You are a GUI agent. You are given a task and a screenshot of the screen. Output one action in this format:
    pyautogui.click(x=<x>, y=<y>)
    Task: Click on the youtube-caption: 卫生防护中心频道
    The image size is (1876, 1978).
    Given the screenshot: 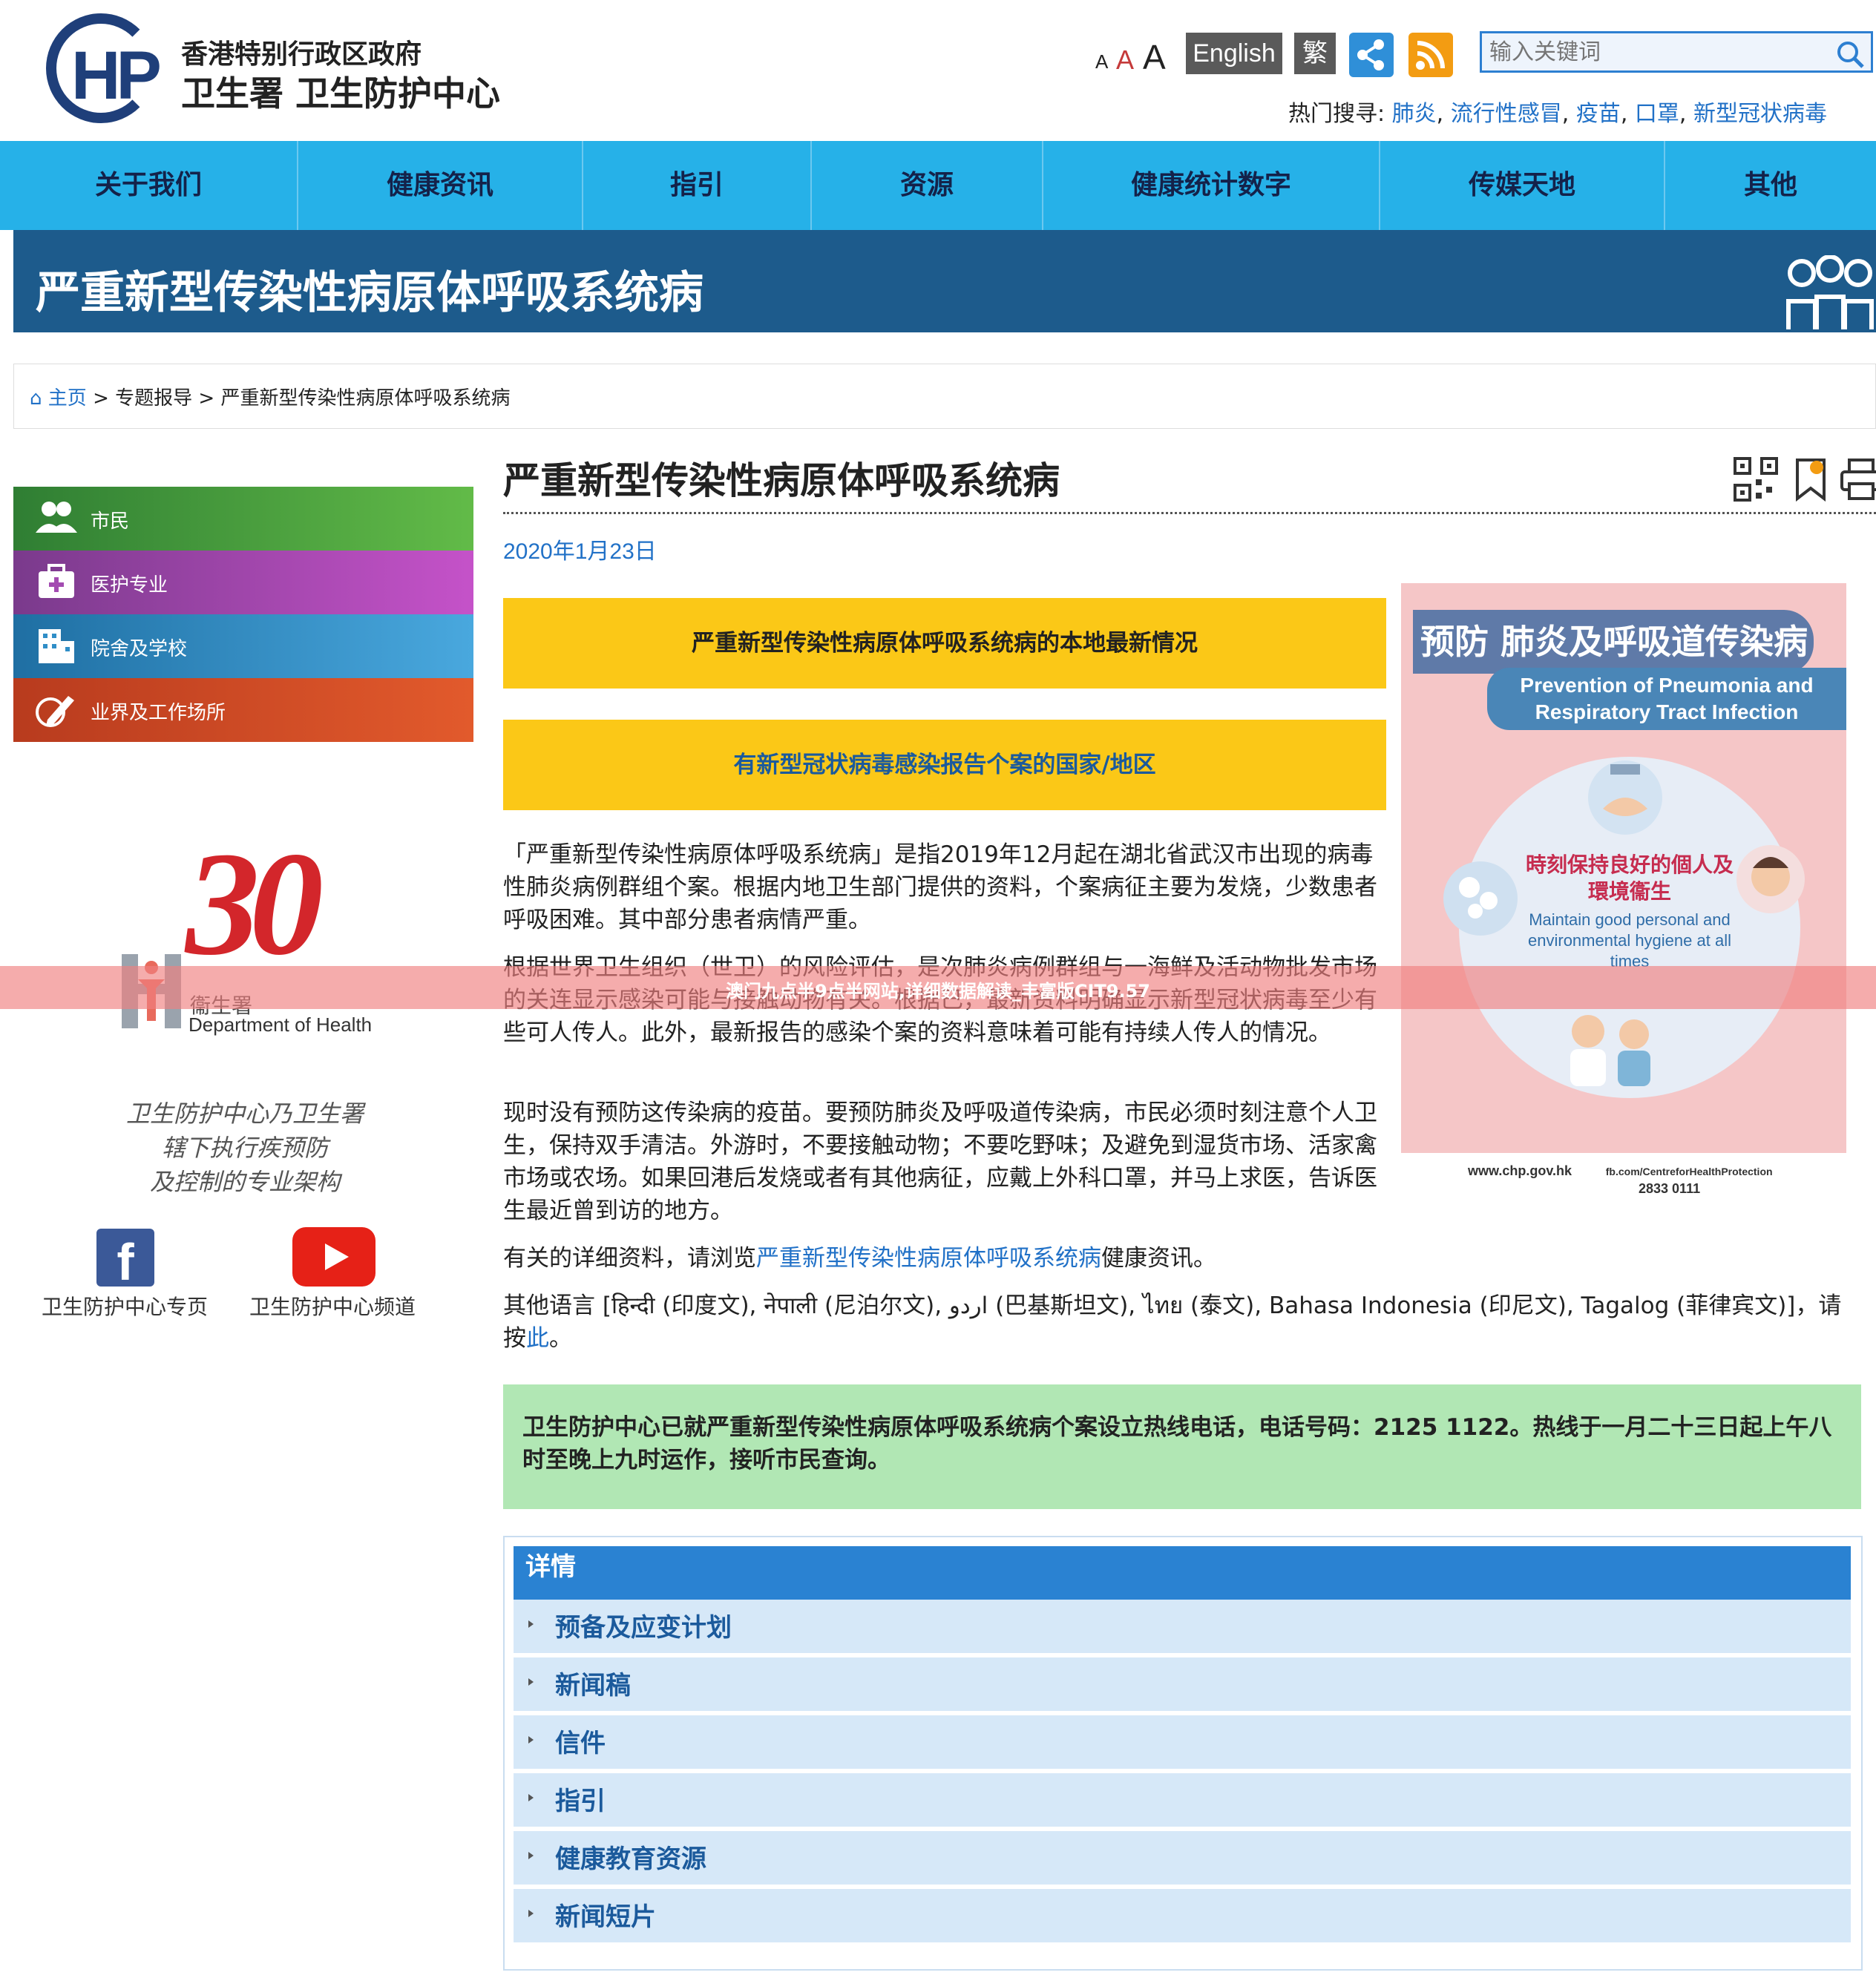 What is the action you would take?
    pyautogui.click(x=332, y=1306)
    